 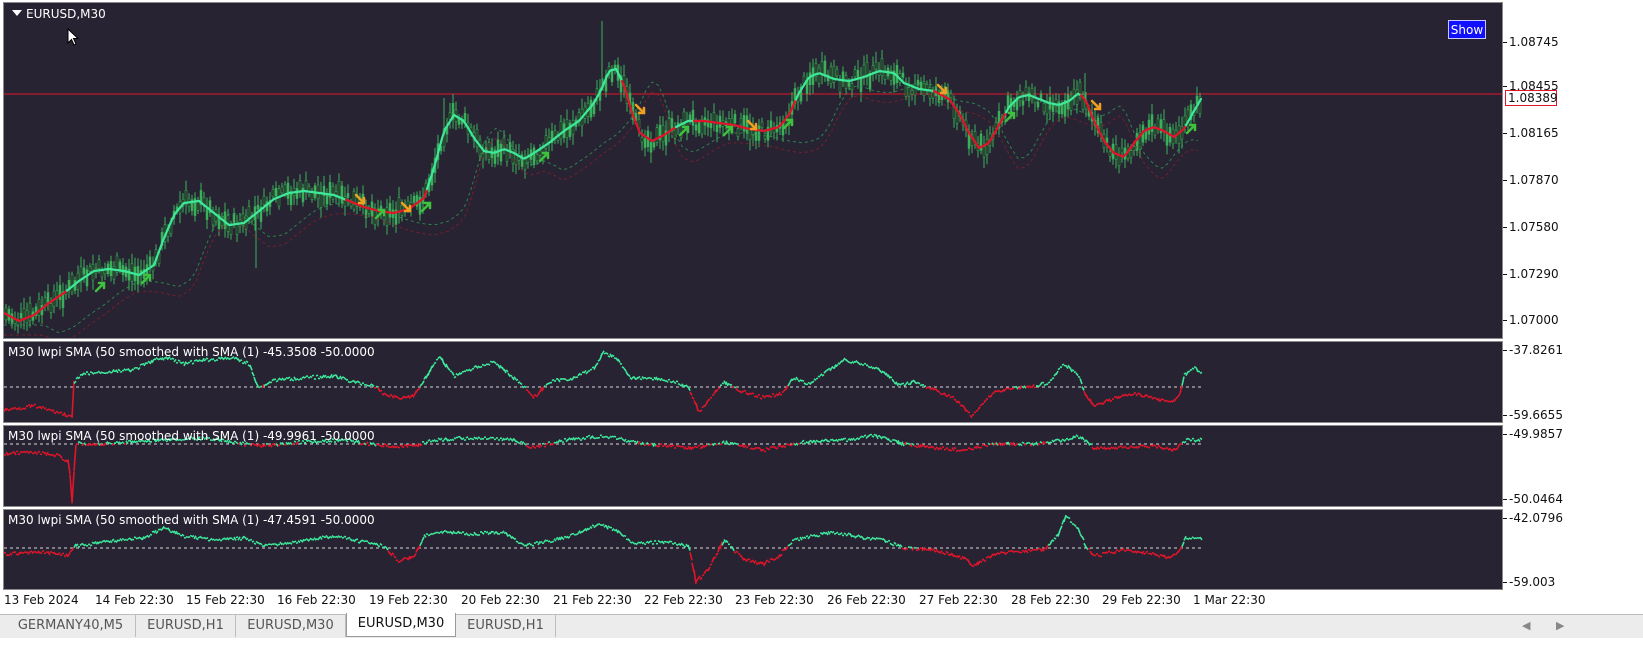 What do you see at coordinates (71, 626) in the screenshot?
I see `tab-germany40-m5: GERMANY40,M5` at bounding box center [71, 626].